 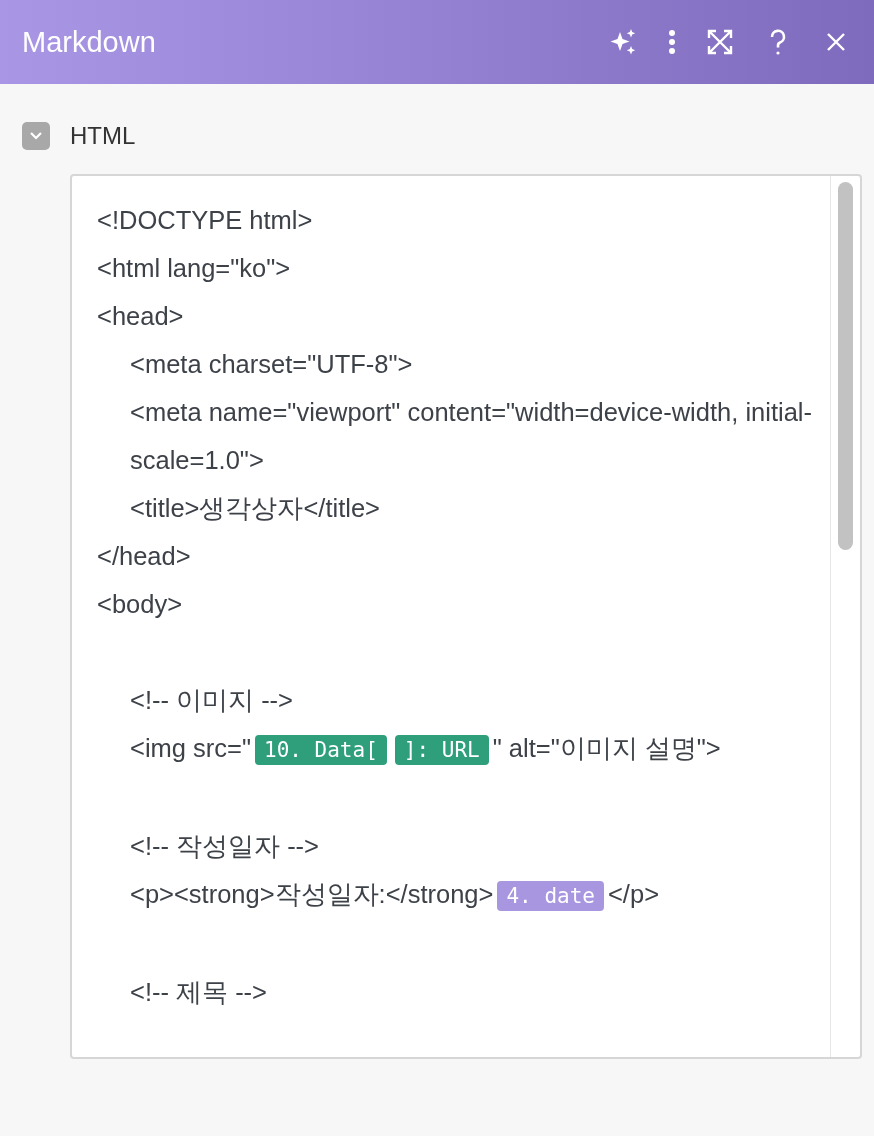 I want to click on code-text: " alt="이미지 설명">, so click(x=606, y=748).